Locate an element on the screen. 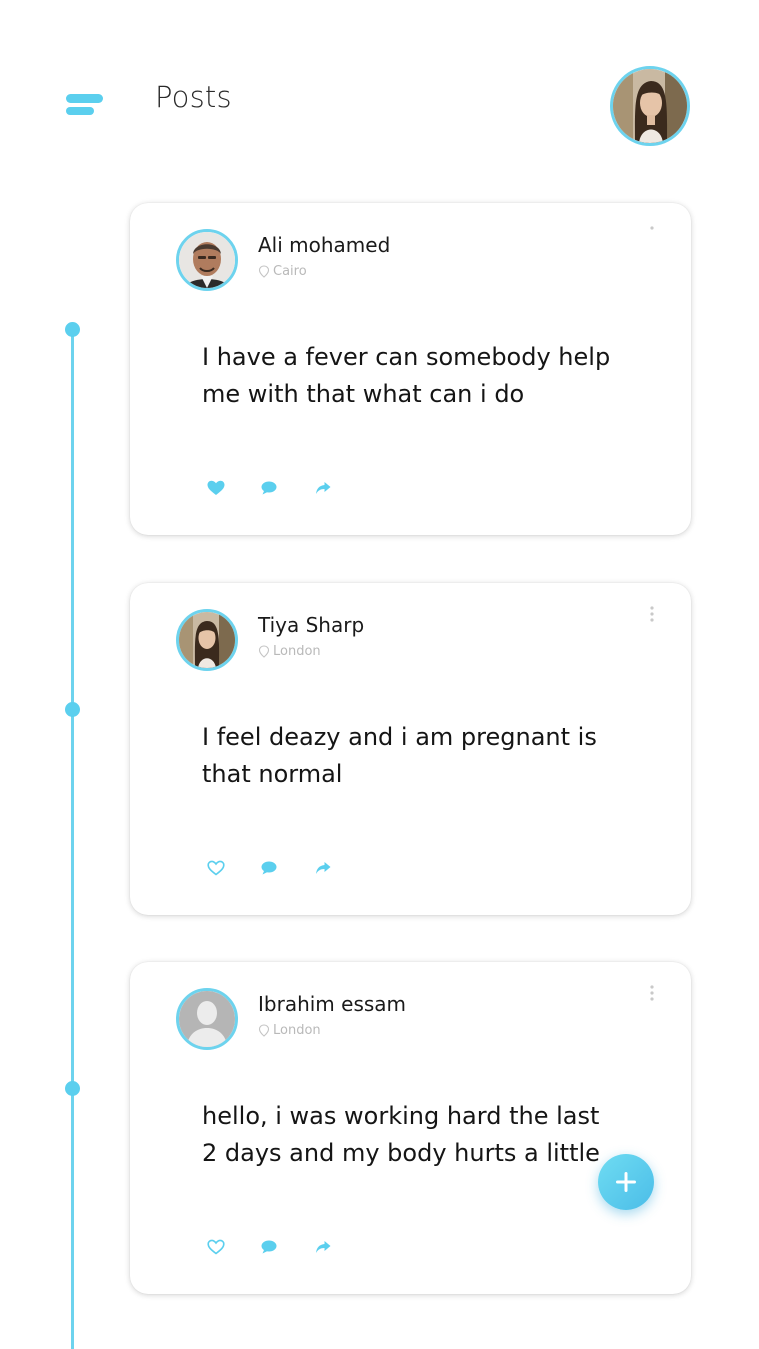  profile-avatar is located at coordinates (650, 106).